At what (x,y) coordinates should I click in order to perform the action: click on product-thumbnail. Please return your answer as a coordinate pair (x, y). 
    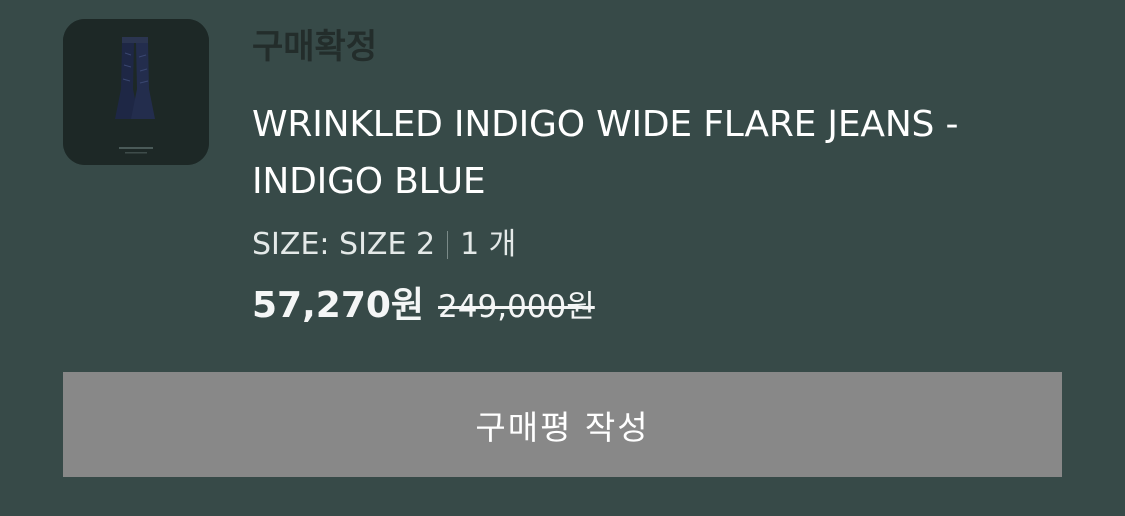
    Looking at the image, I should click on (136, 92).